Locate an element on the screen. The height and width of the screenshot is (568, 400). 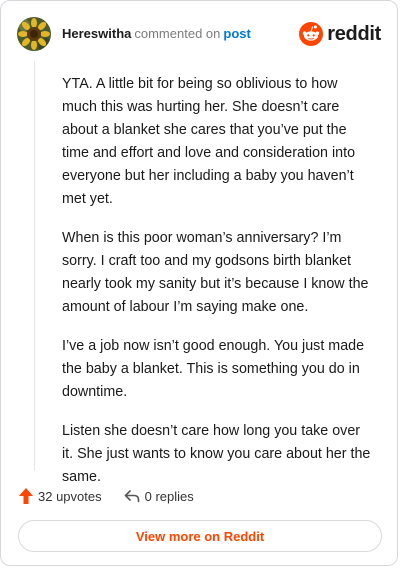
upvote-count: 32 upvotes is located at coordinates (70, 496).